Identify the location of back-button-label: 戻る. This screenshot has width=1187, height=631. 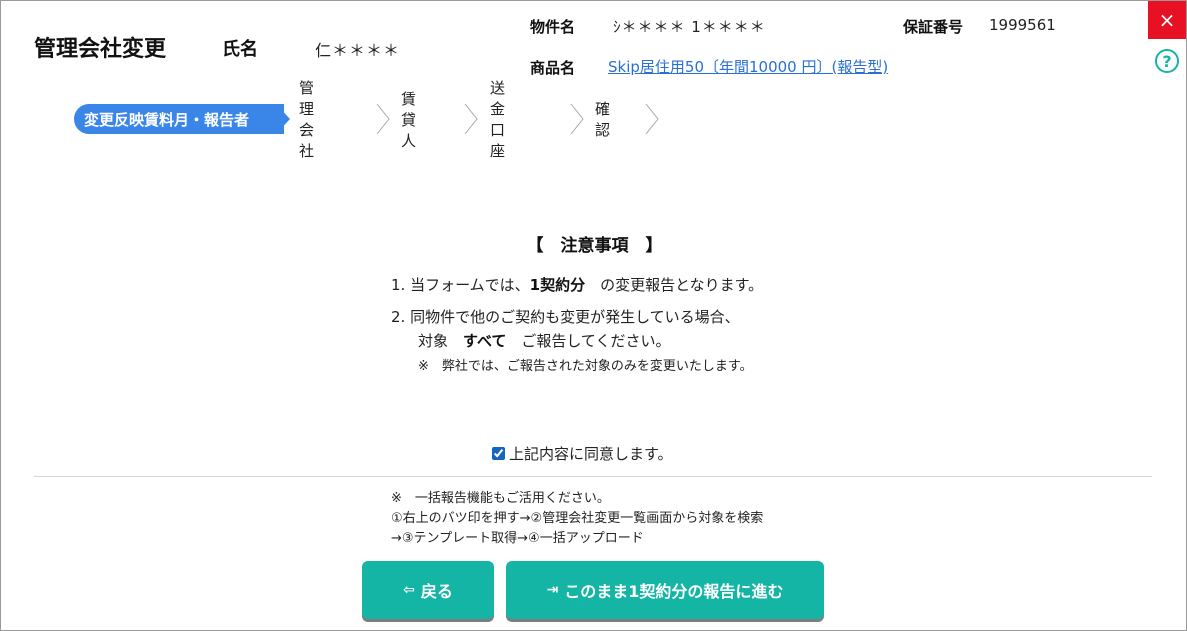
(436, 591).